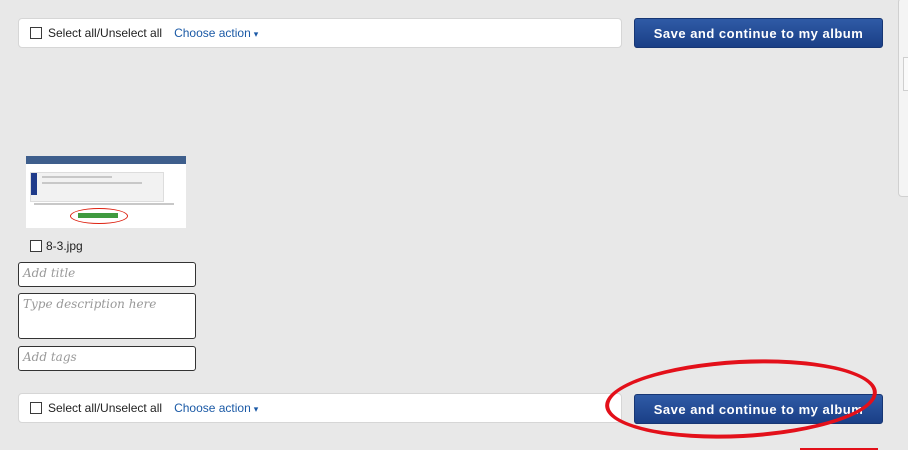  I want to click on red-annotation-circle, so click(741, 399).